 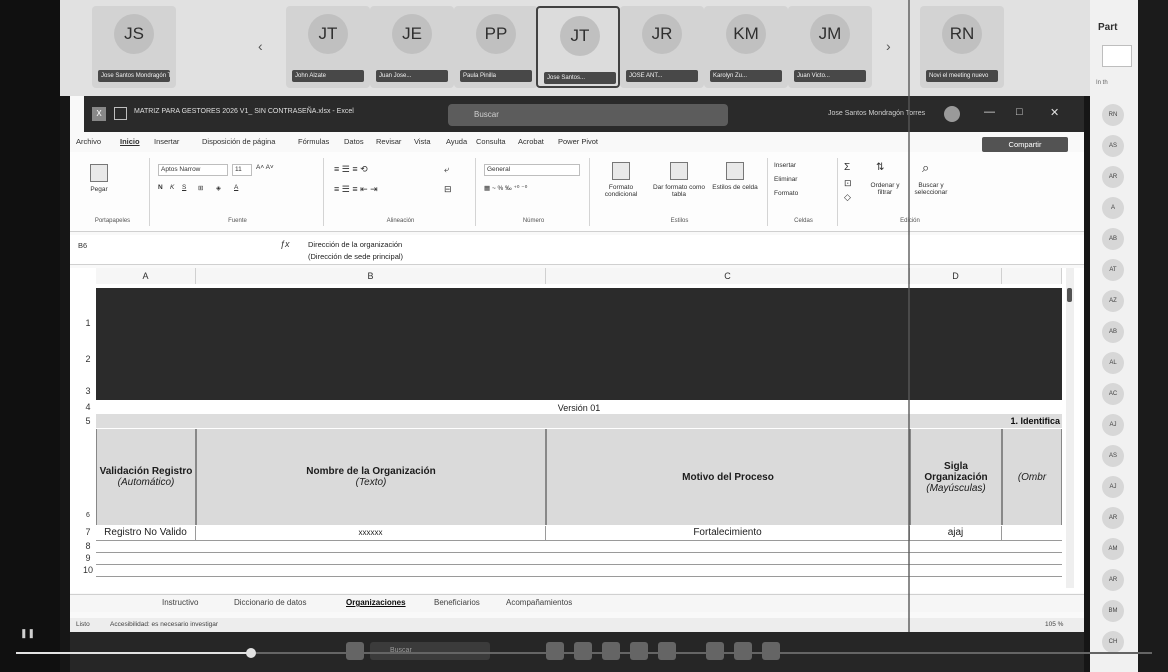 What do you see at coordinates (771, 651) in the screenshot?
I see `word-icon` at bounding box center [771, 651].